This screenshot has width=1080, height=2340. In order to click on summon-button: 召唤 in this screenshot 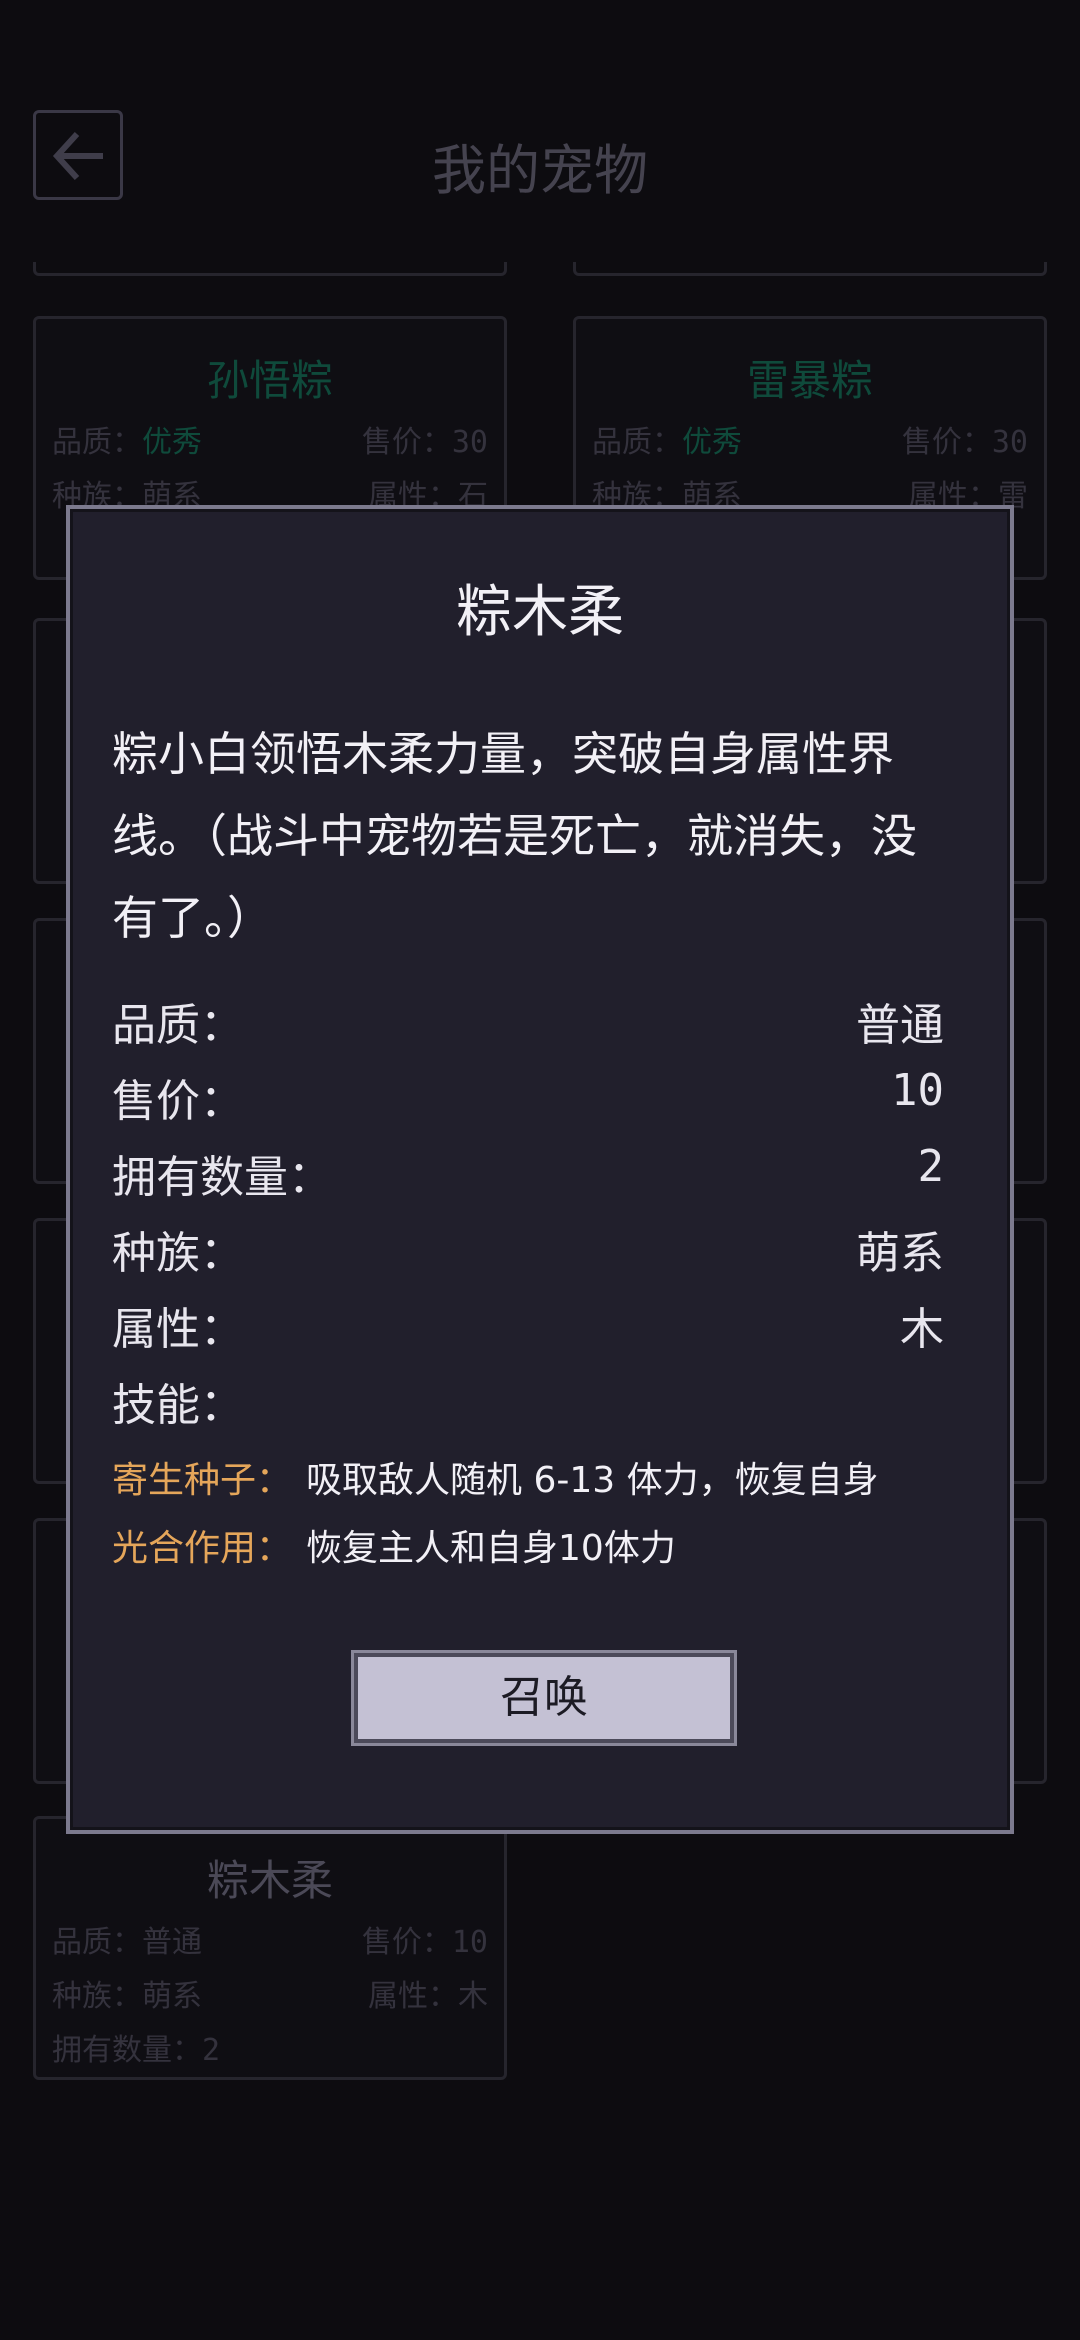, I will do `click(544, 1698)`.